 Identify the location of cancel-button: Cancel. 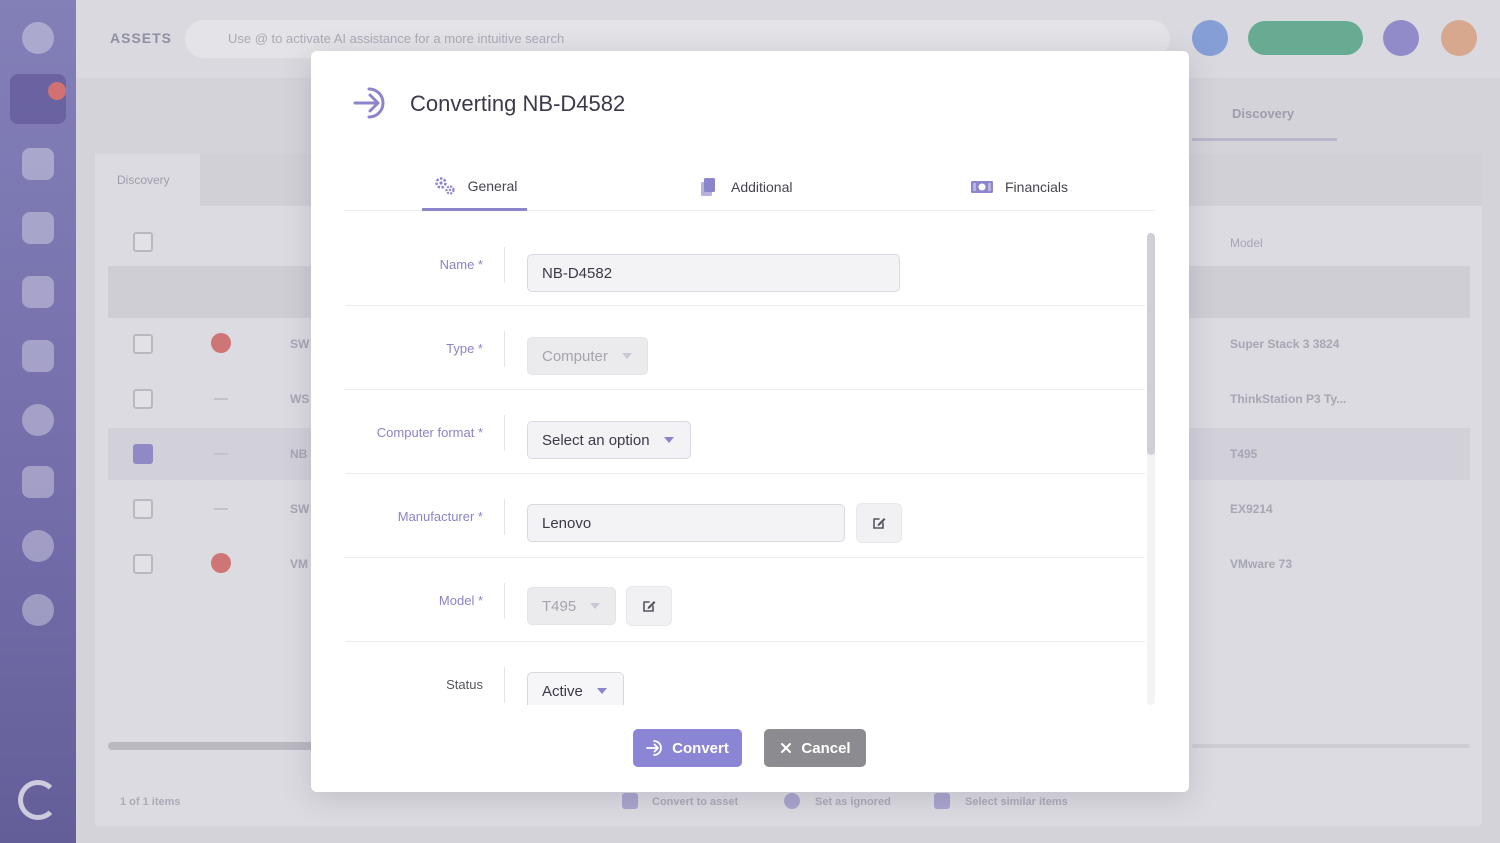
(815, 748).